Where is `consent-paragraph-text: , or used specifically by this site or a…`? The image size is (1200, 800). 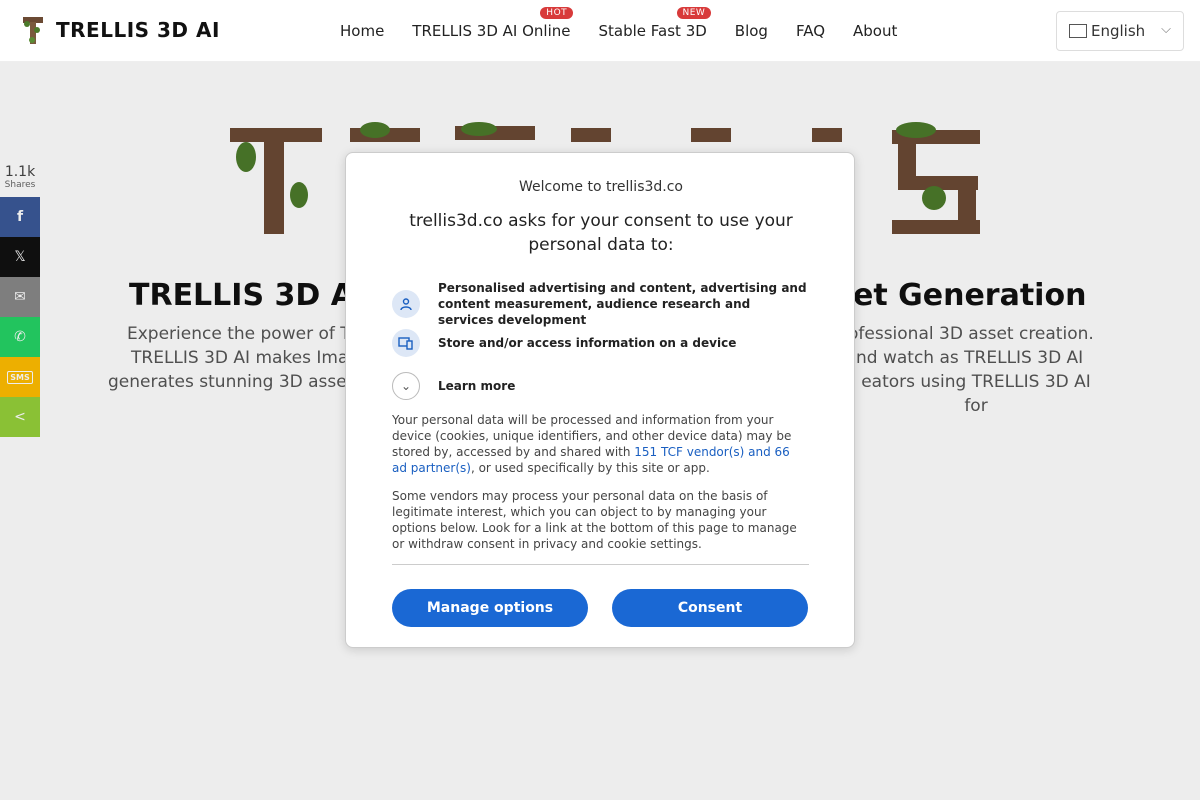
consent-paragraph-text: , or used specifically by this site or a… is located at coordinates (590, 468).